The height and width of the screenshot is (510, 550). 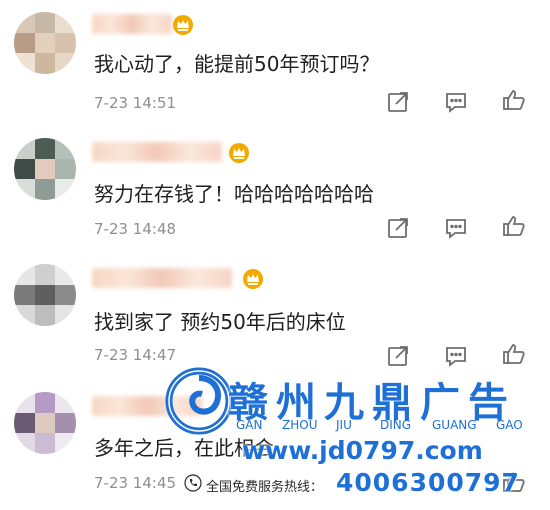 I want to click on brand-pinyin: ZHOU, so click(x=300, y=425).